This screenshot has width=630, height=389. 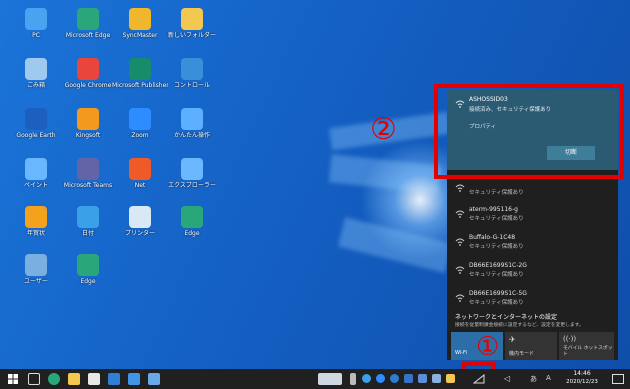 What do you see at coordinates (192, 173) in the screenshot?
I see `desktop-icon: エクスプローラー` at bounding box center [192, 173].